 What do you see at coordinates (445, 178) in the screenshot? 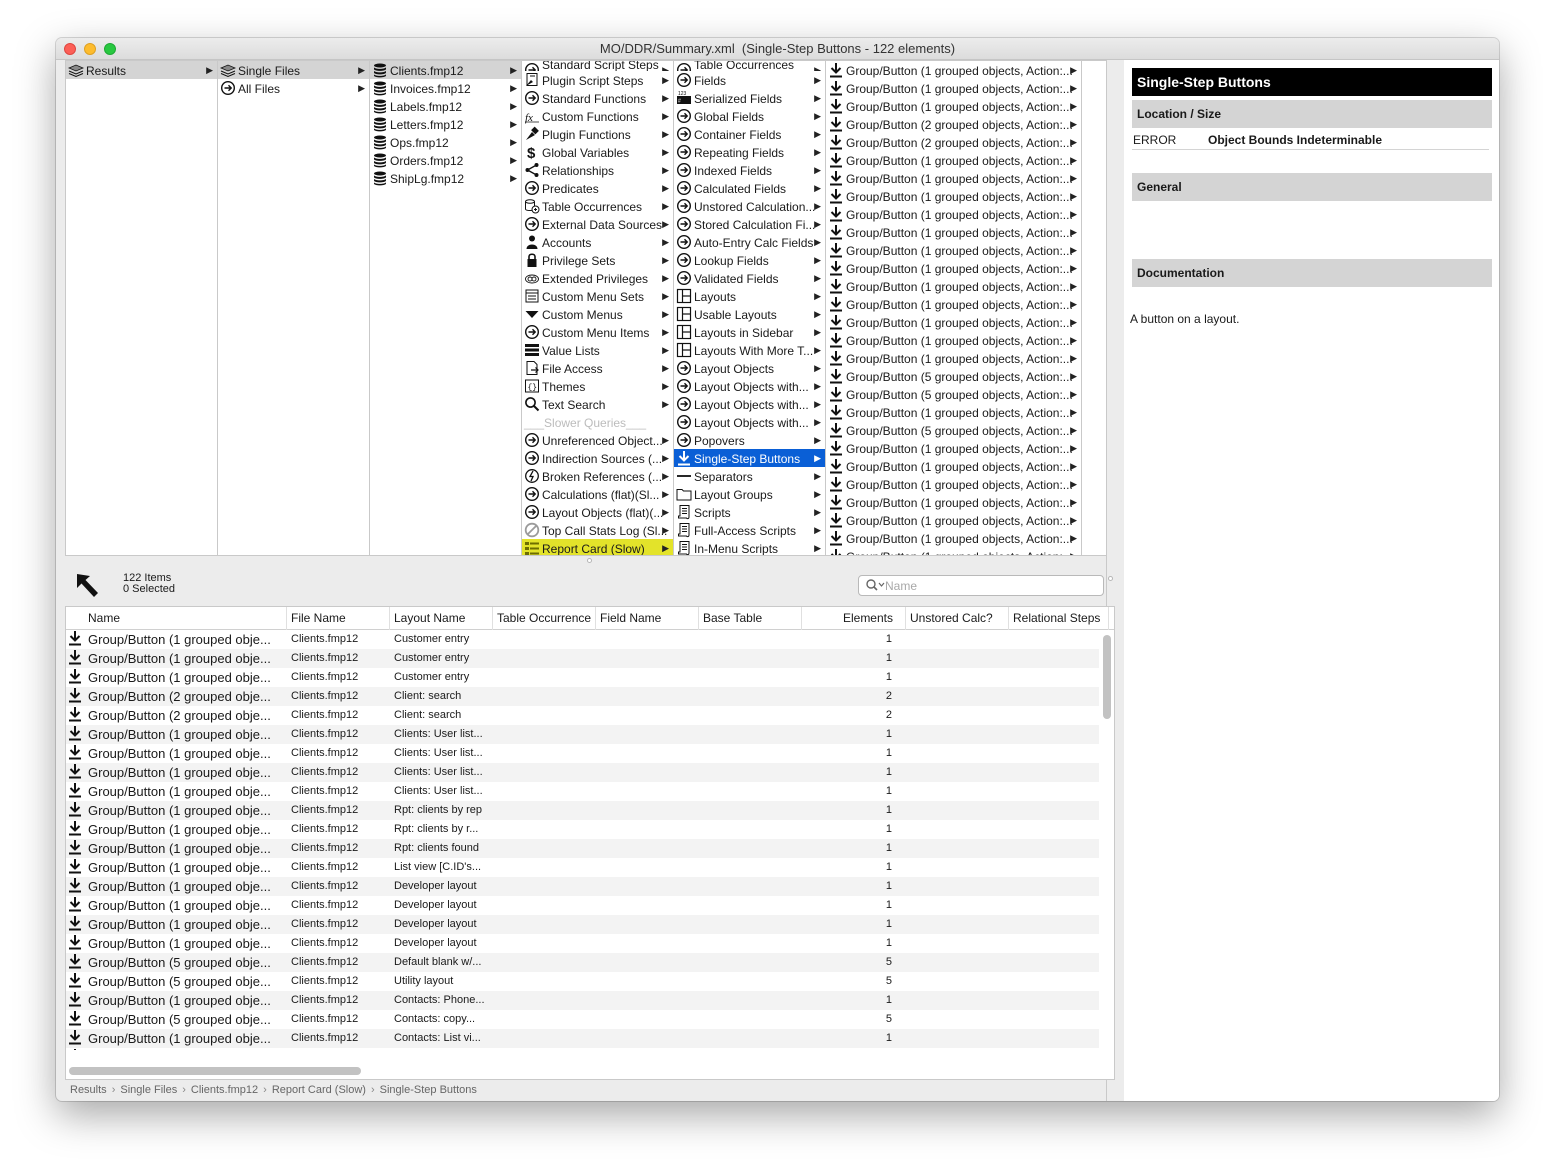
I see `browser-item: ShipLg.fmp12 ▶` at bounding box center [445, 178].